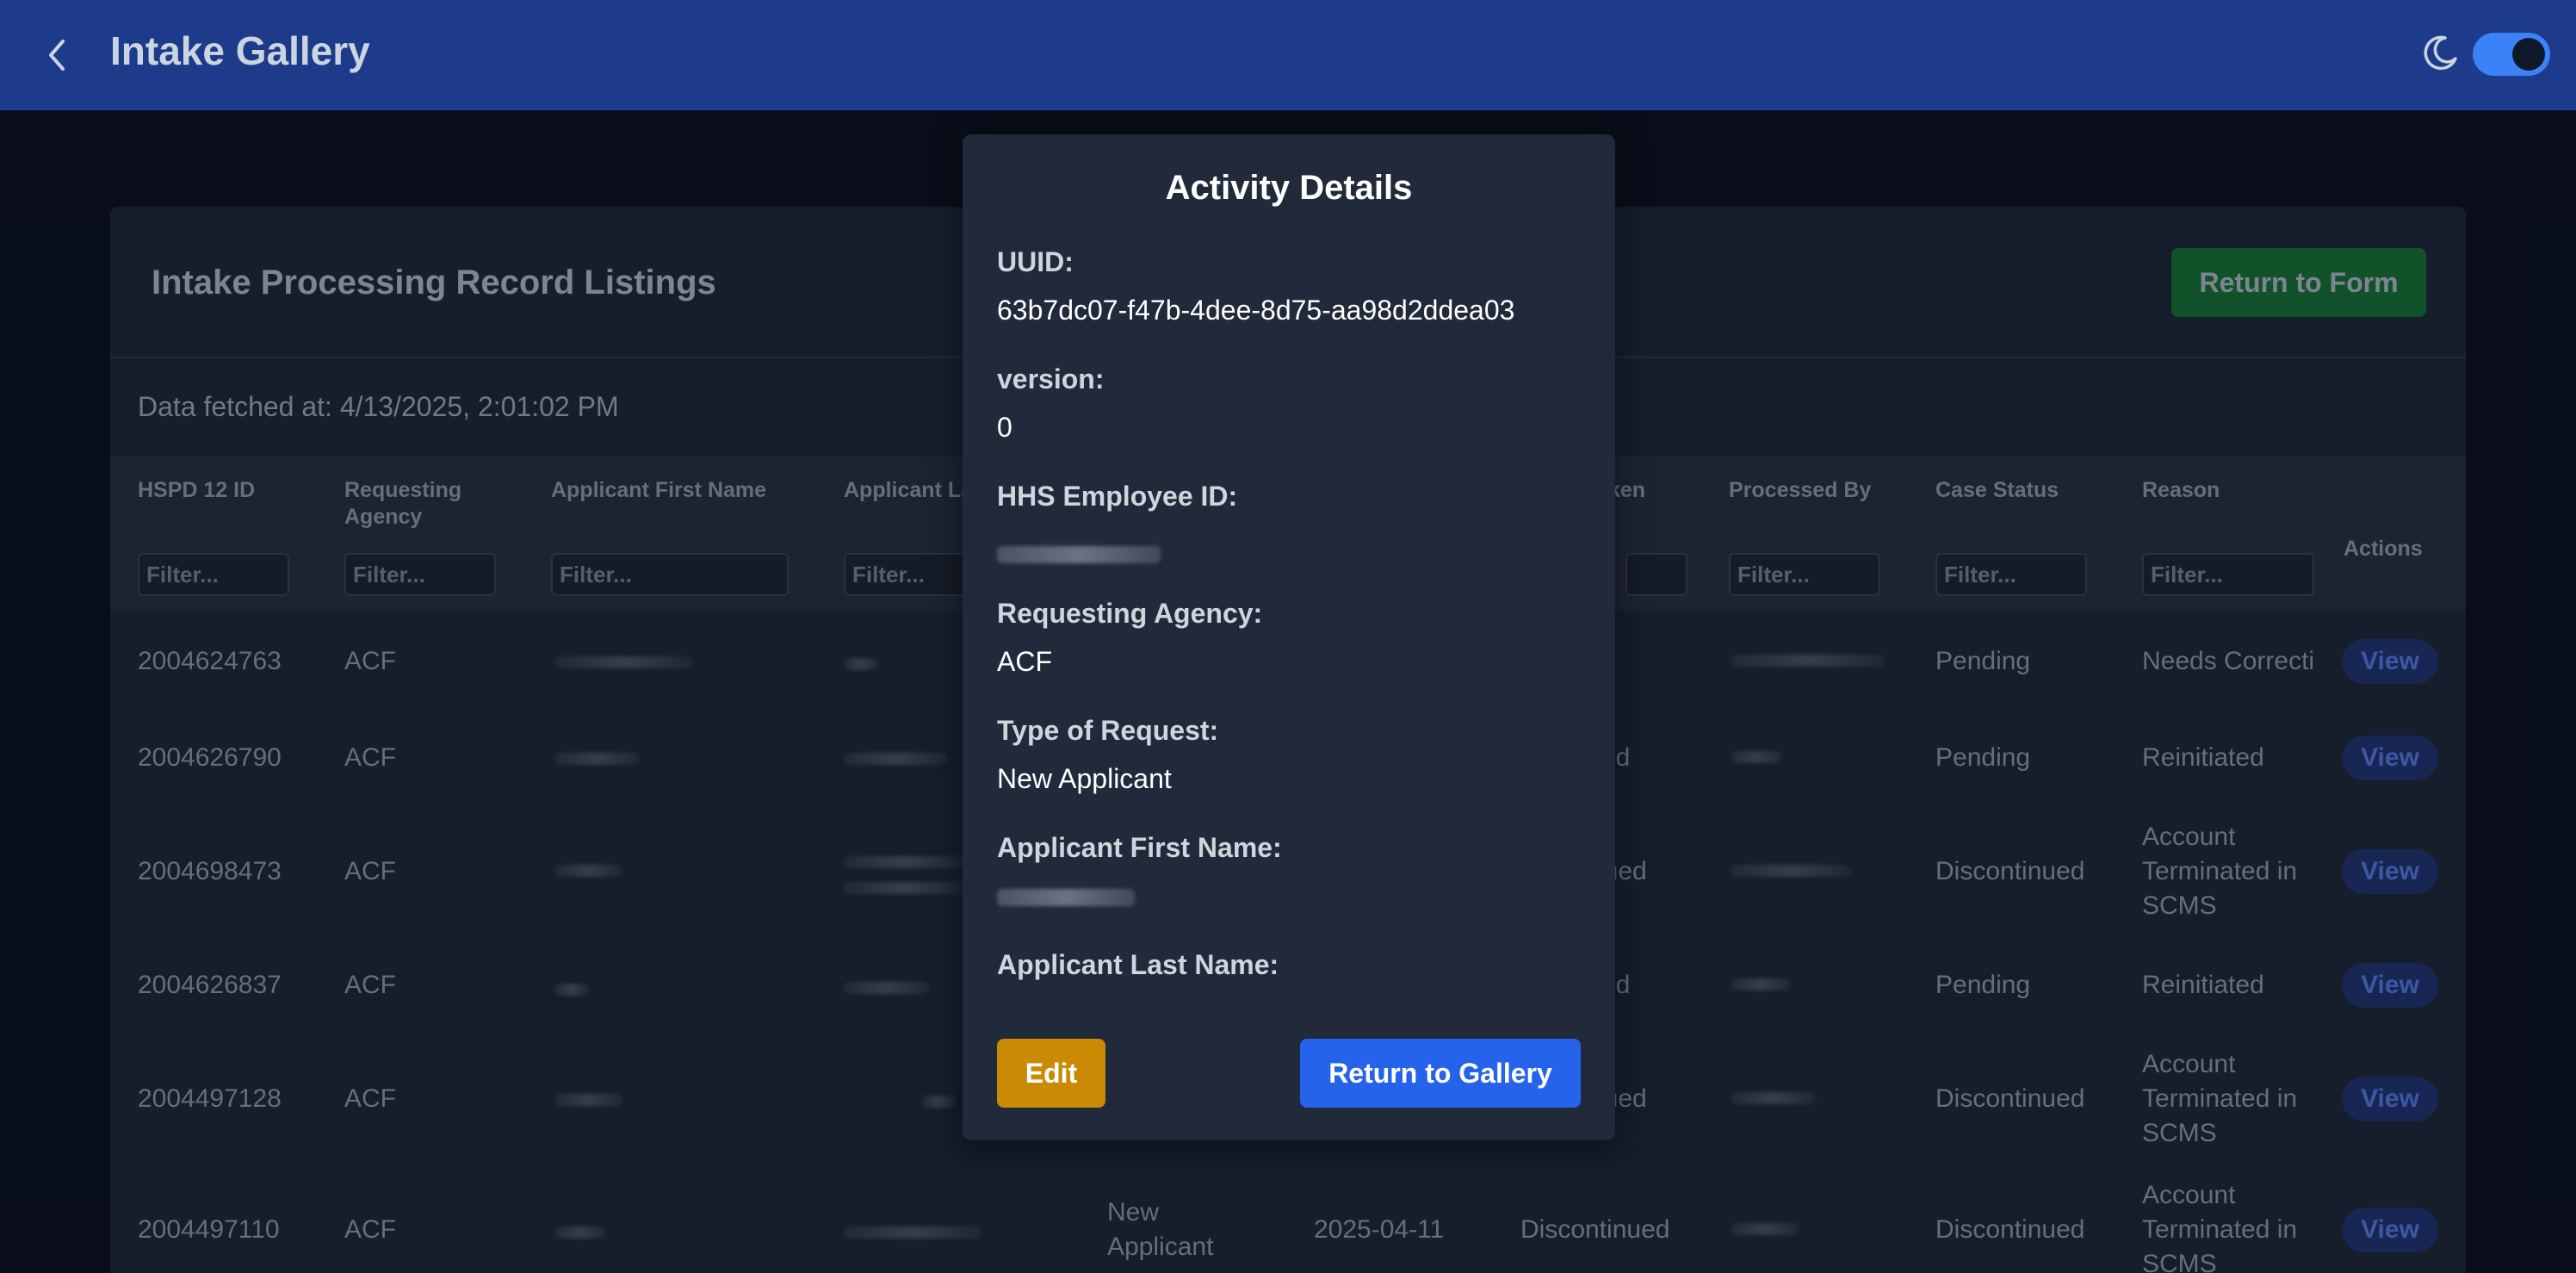  I want to click on field-label-first-name: Applicant First Name:, so click(1139, 847).